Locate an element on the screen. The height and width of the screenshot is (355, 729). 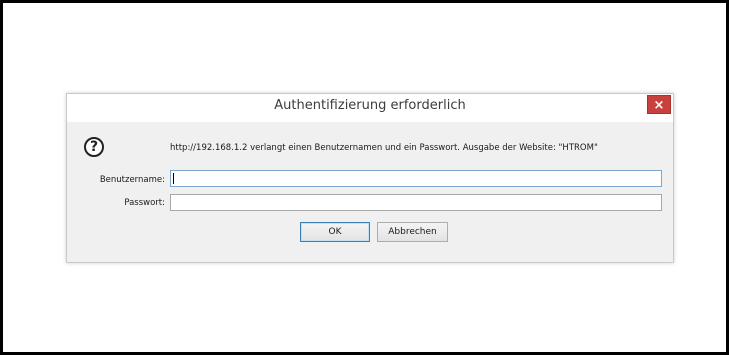
question-icon: ? is located at coordinates (94, 147).